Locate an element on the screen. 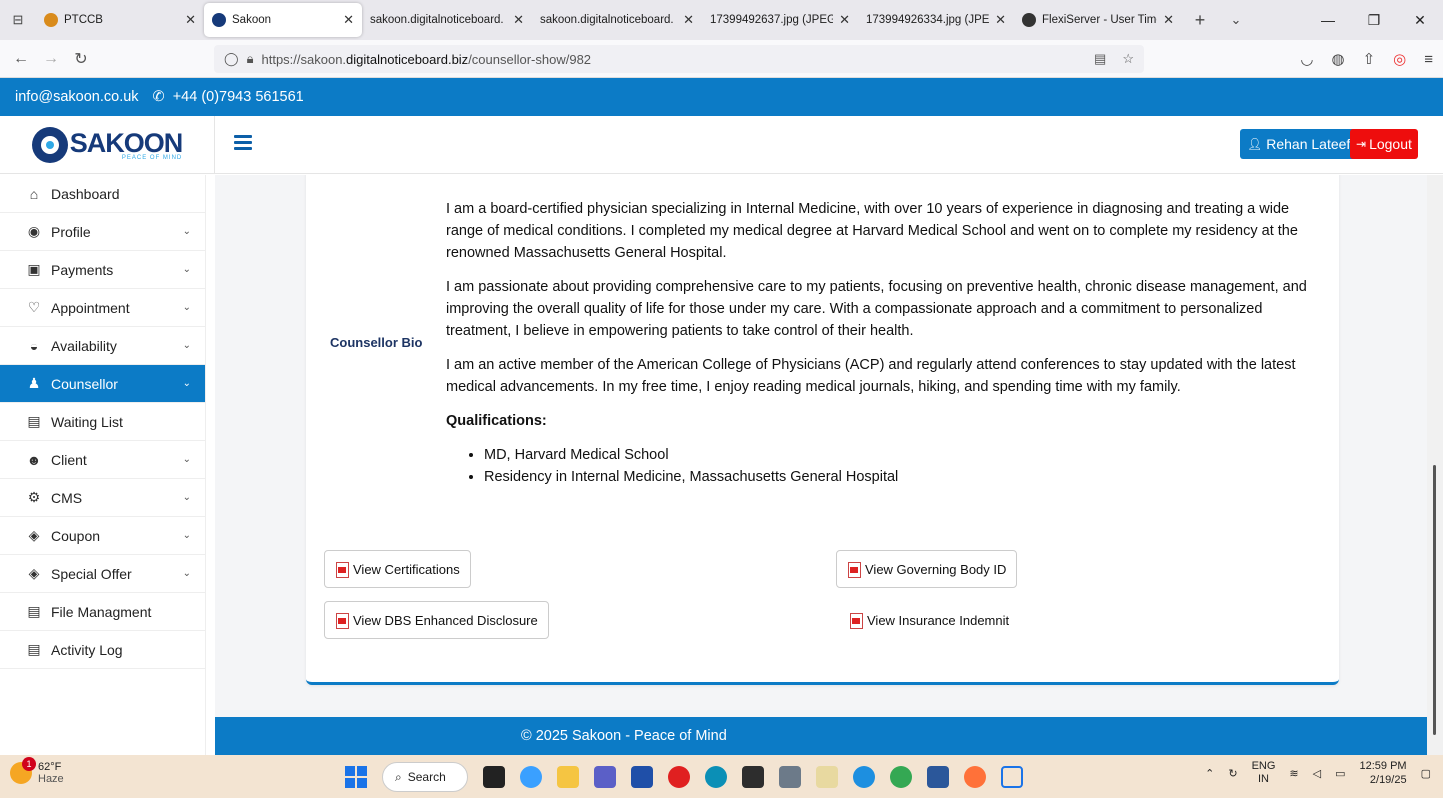 This screenshot has height=798, width=1443. sidebar-item-availability: ◒ Availability ⌄ is located at coordinates (102, 346).